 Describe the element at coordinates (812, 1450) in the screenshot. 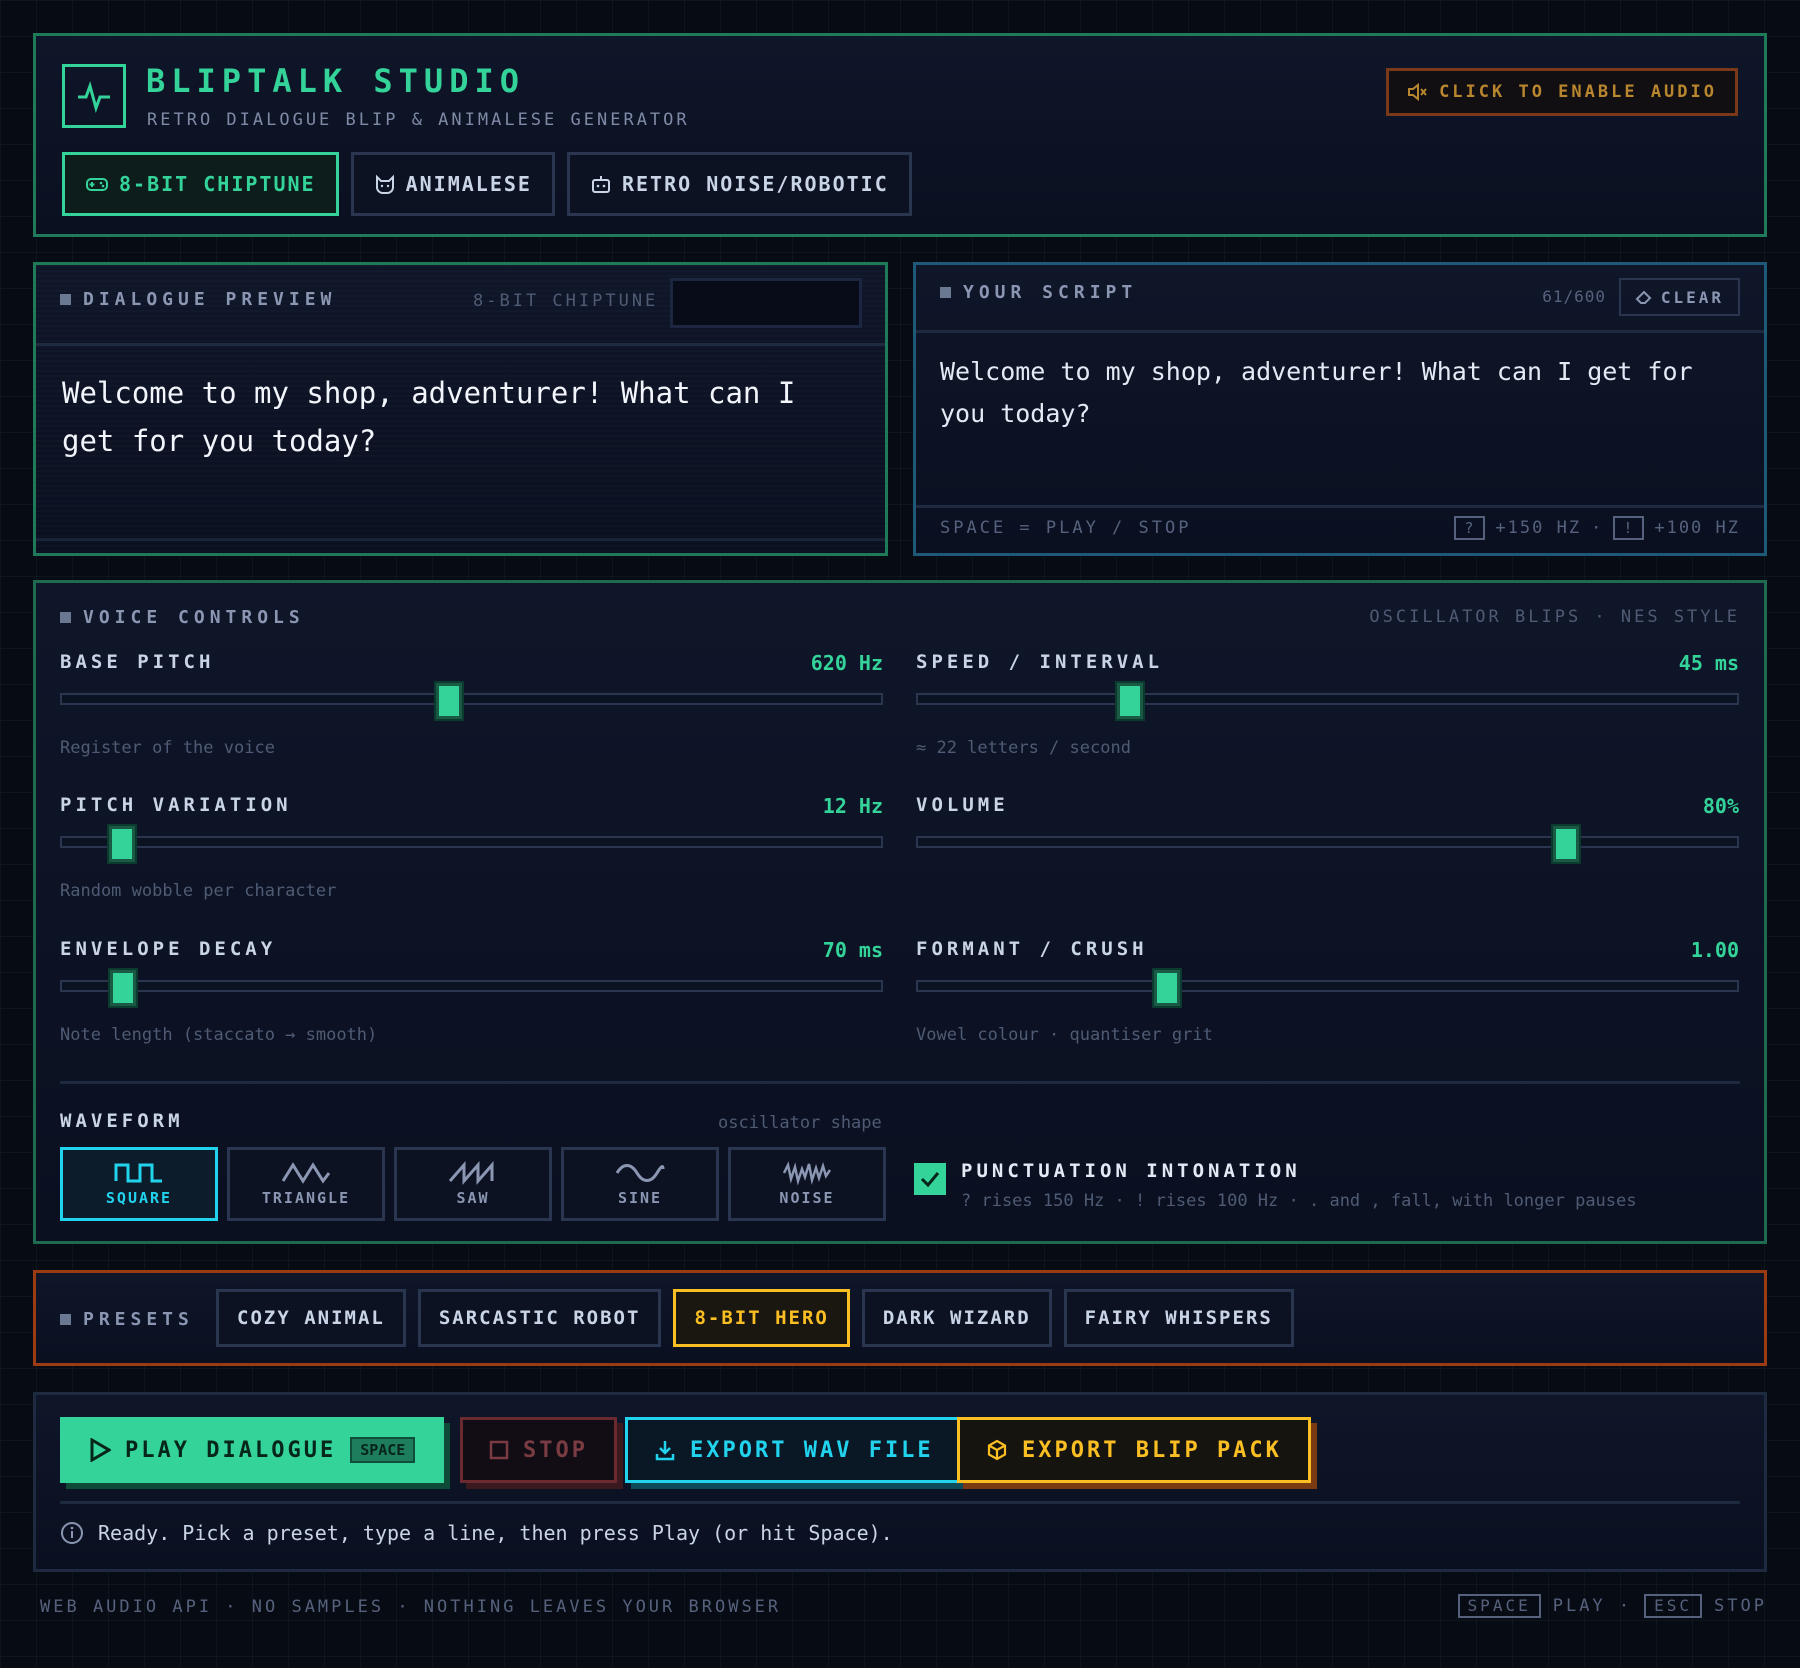

I see `export-wav-label: EXPORT WAV FILE` at that location.